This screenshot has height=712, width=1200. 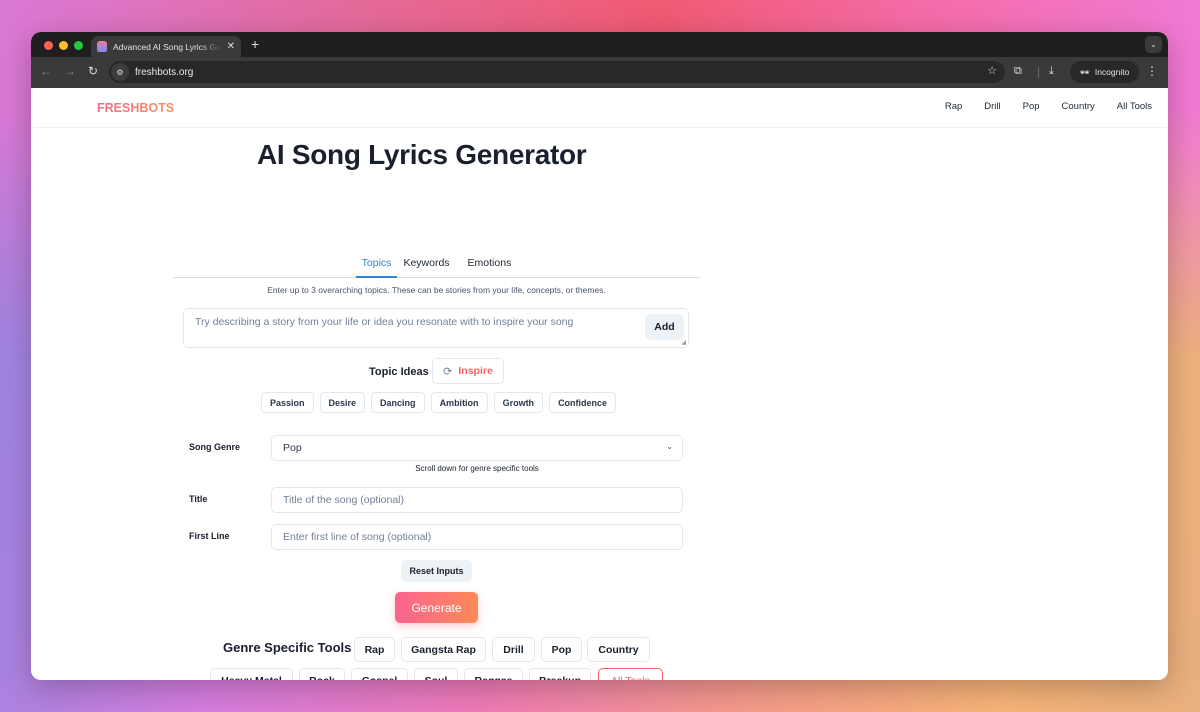 What do you see at coordinates (48, 45) in the screenshot?
I see `close-window-button` at bounding box center [48, 45].